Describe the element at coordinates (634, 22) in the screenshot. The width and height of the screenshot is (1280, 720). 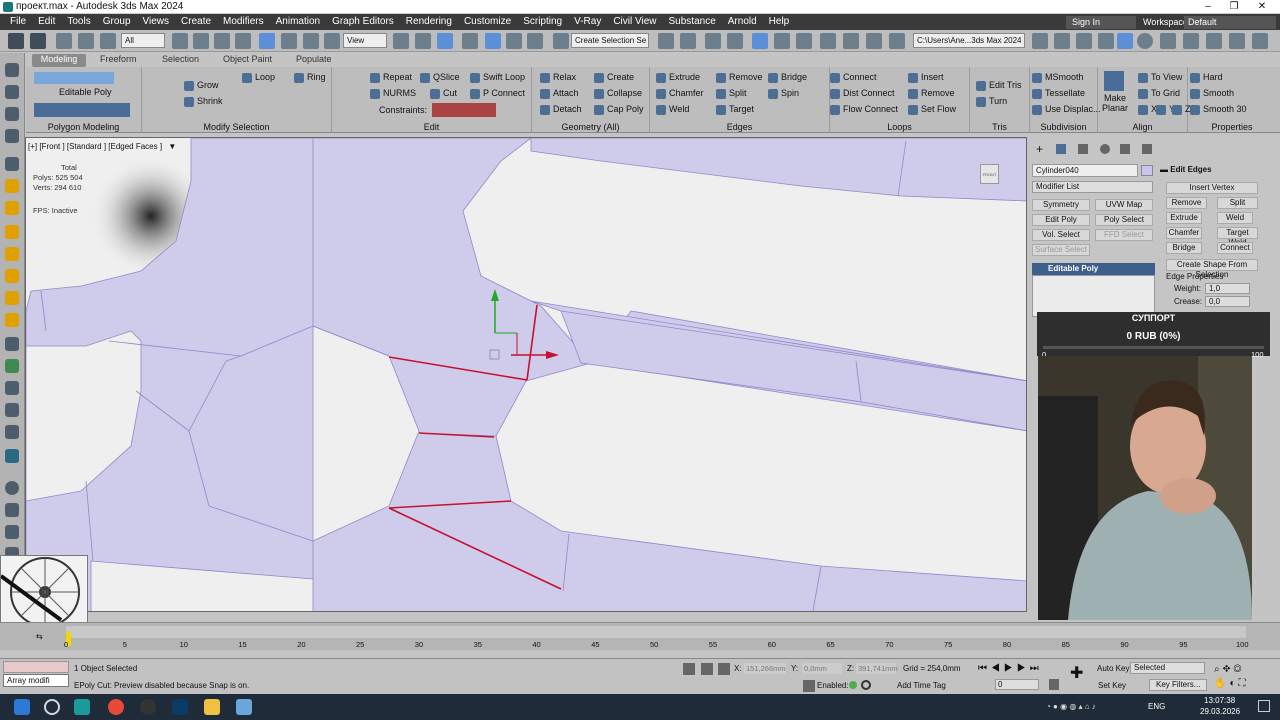
I see `menu-civil-view: Civil View` at that location.